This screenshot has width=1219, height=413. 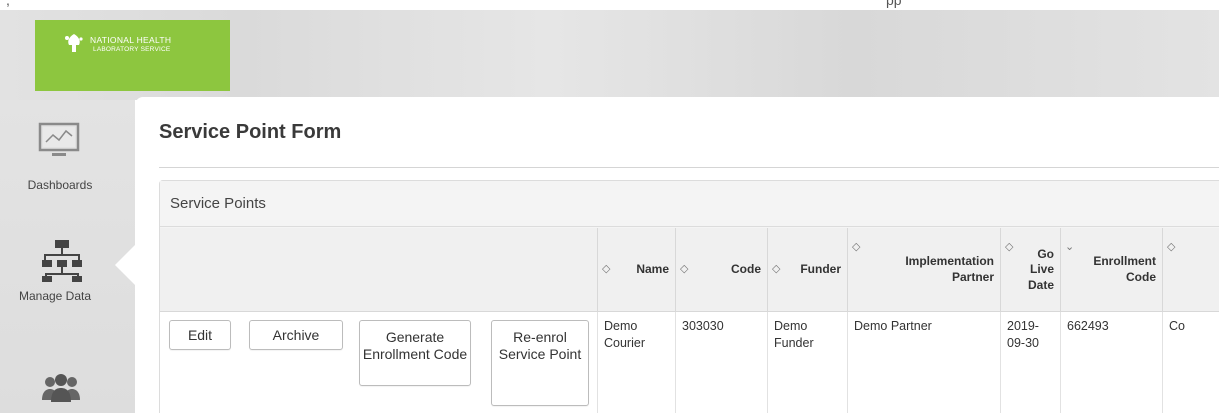 I want to click on cropped-text-left: ,, so click(x=8, y=4).